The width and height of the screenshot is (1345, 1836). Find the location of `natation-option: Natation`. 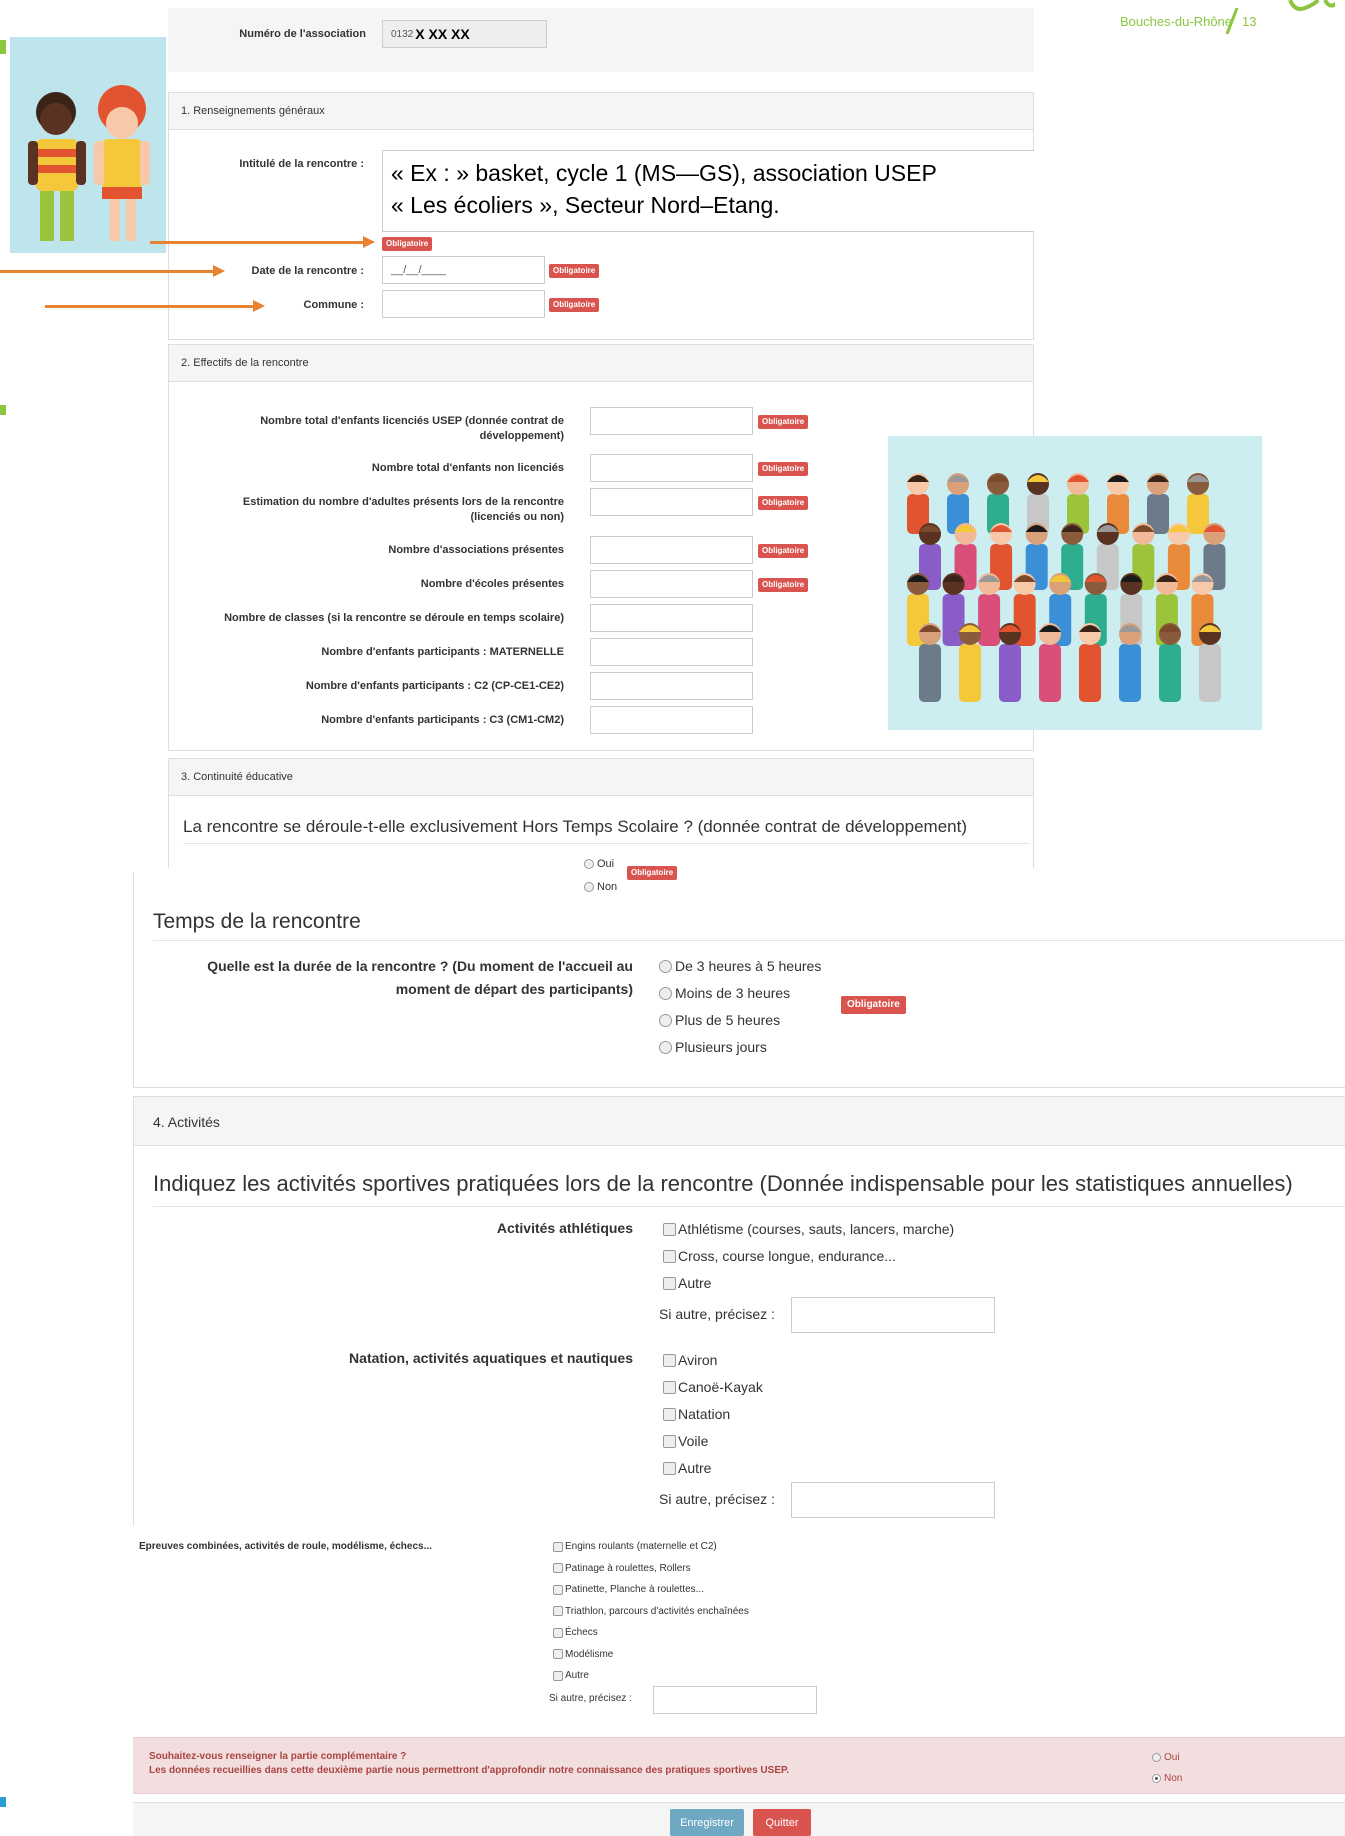

natation-option: Natation is located at coordinates (696, 1414).